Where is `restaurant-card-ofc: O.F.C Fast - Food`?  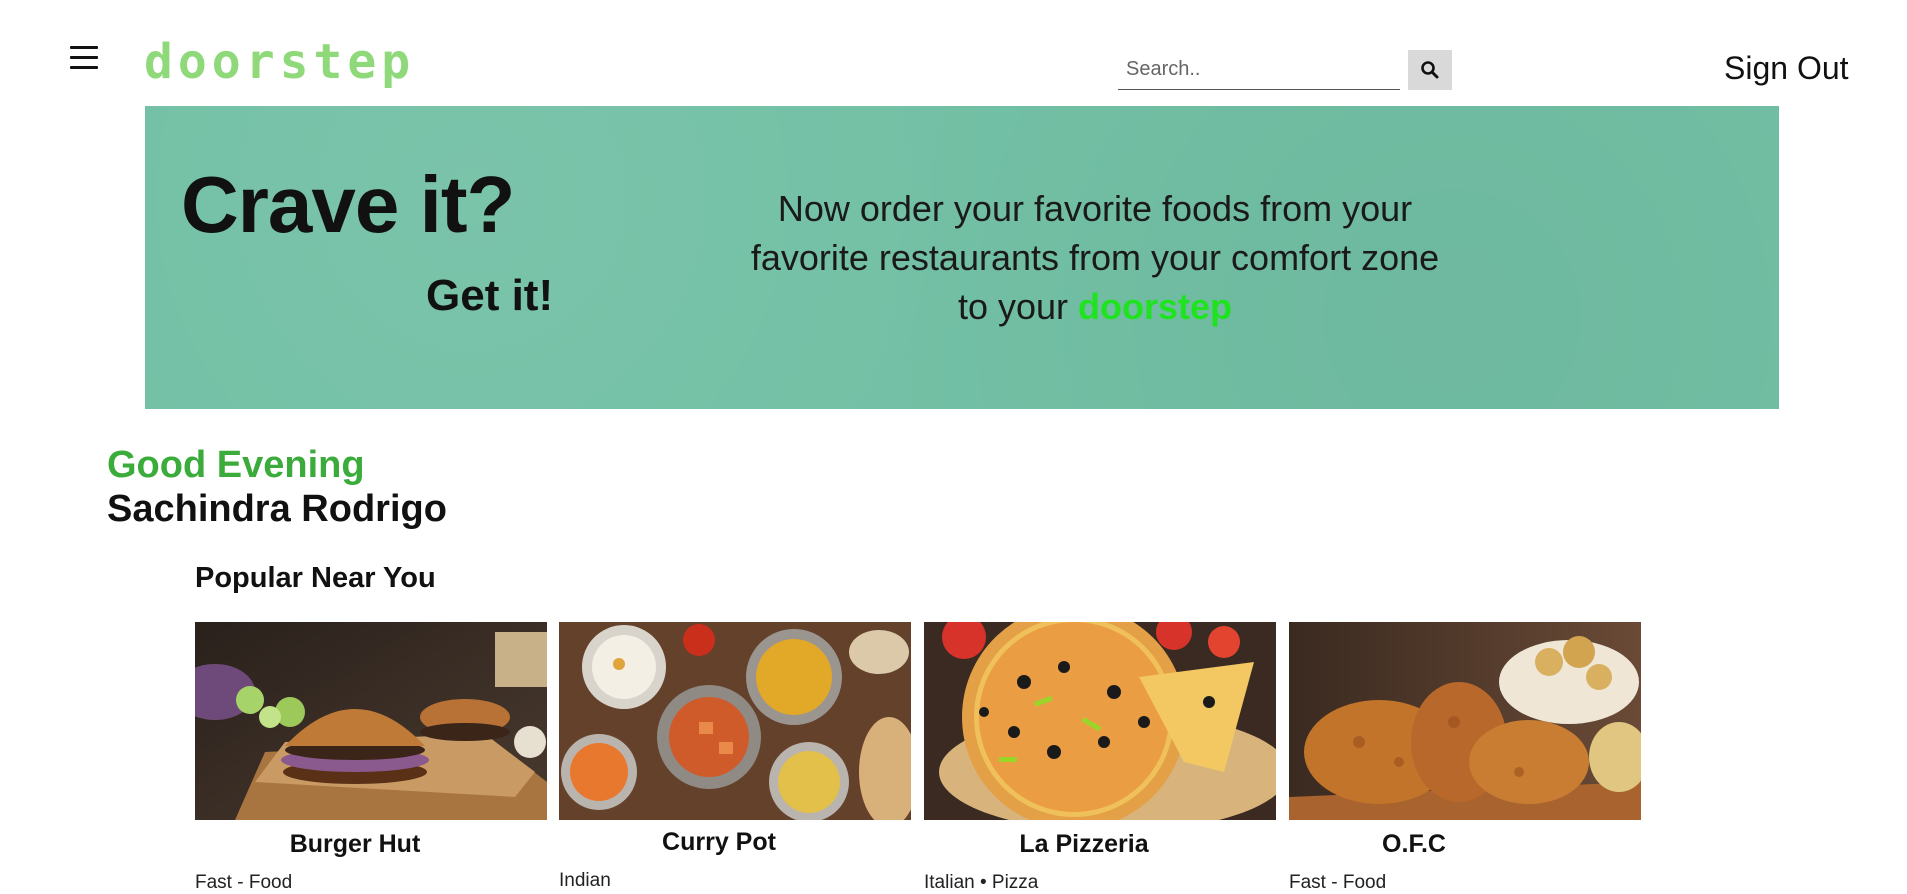 restaurant-card-ofc: O.F.C Fast - Food is located at coordinates (1465, 757).